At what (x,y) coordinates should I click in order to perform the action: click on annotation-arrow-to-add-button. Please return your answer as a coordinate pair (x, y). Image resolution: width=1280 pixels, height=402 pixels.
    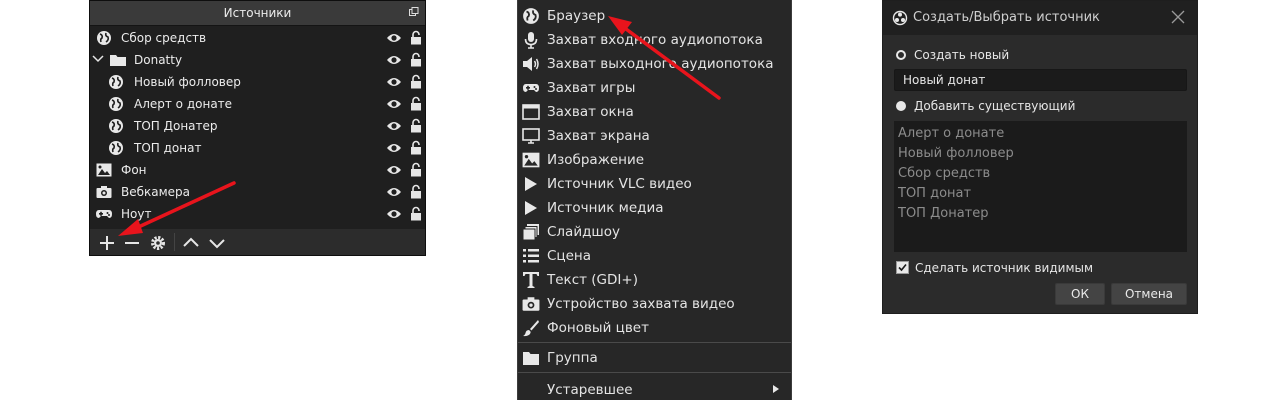
    Looking at the image, I should click on (177, 208).